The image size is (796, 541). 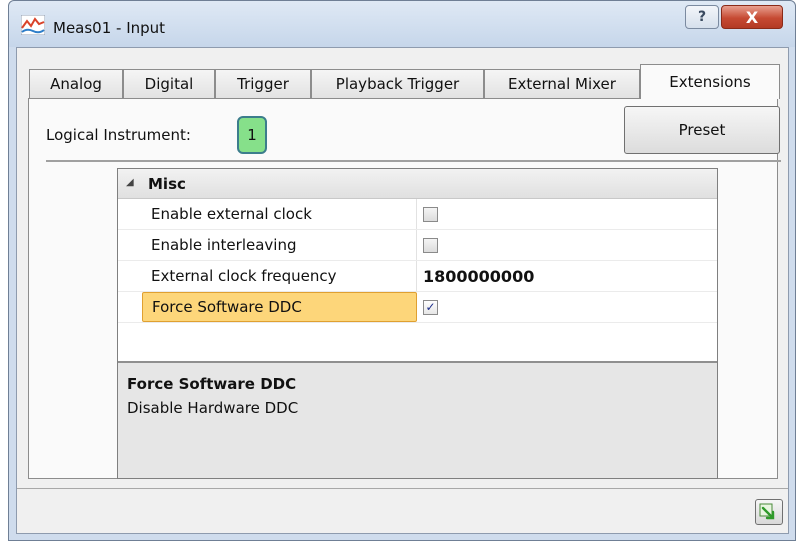 I want to click on enable-interleaving-checkbox, so click(x=430, y=245).